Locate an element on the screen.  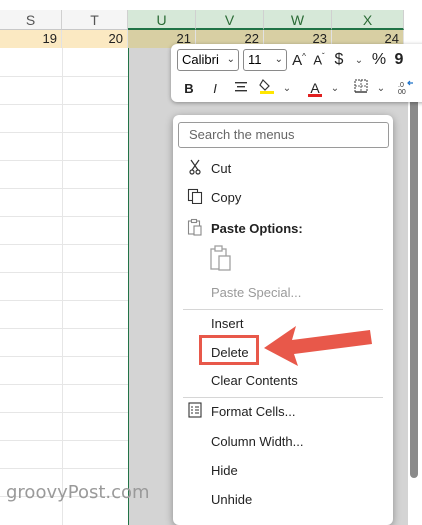
column-header-t: T is located at coordinates (95, 20).